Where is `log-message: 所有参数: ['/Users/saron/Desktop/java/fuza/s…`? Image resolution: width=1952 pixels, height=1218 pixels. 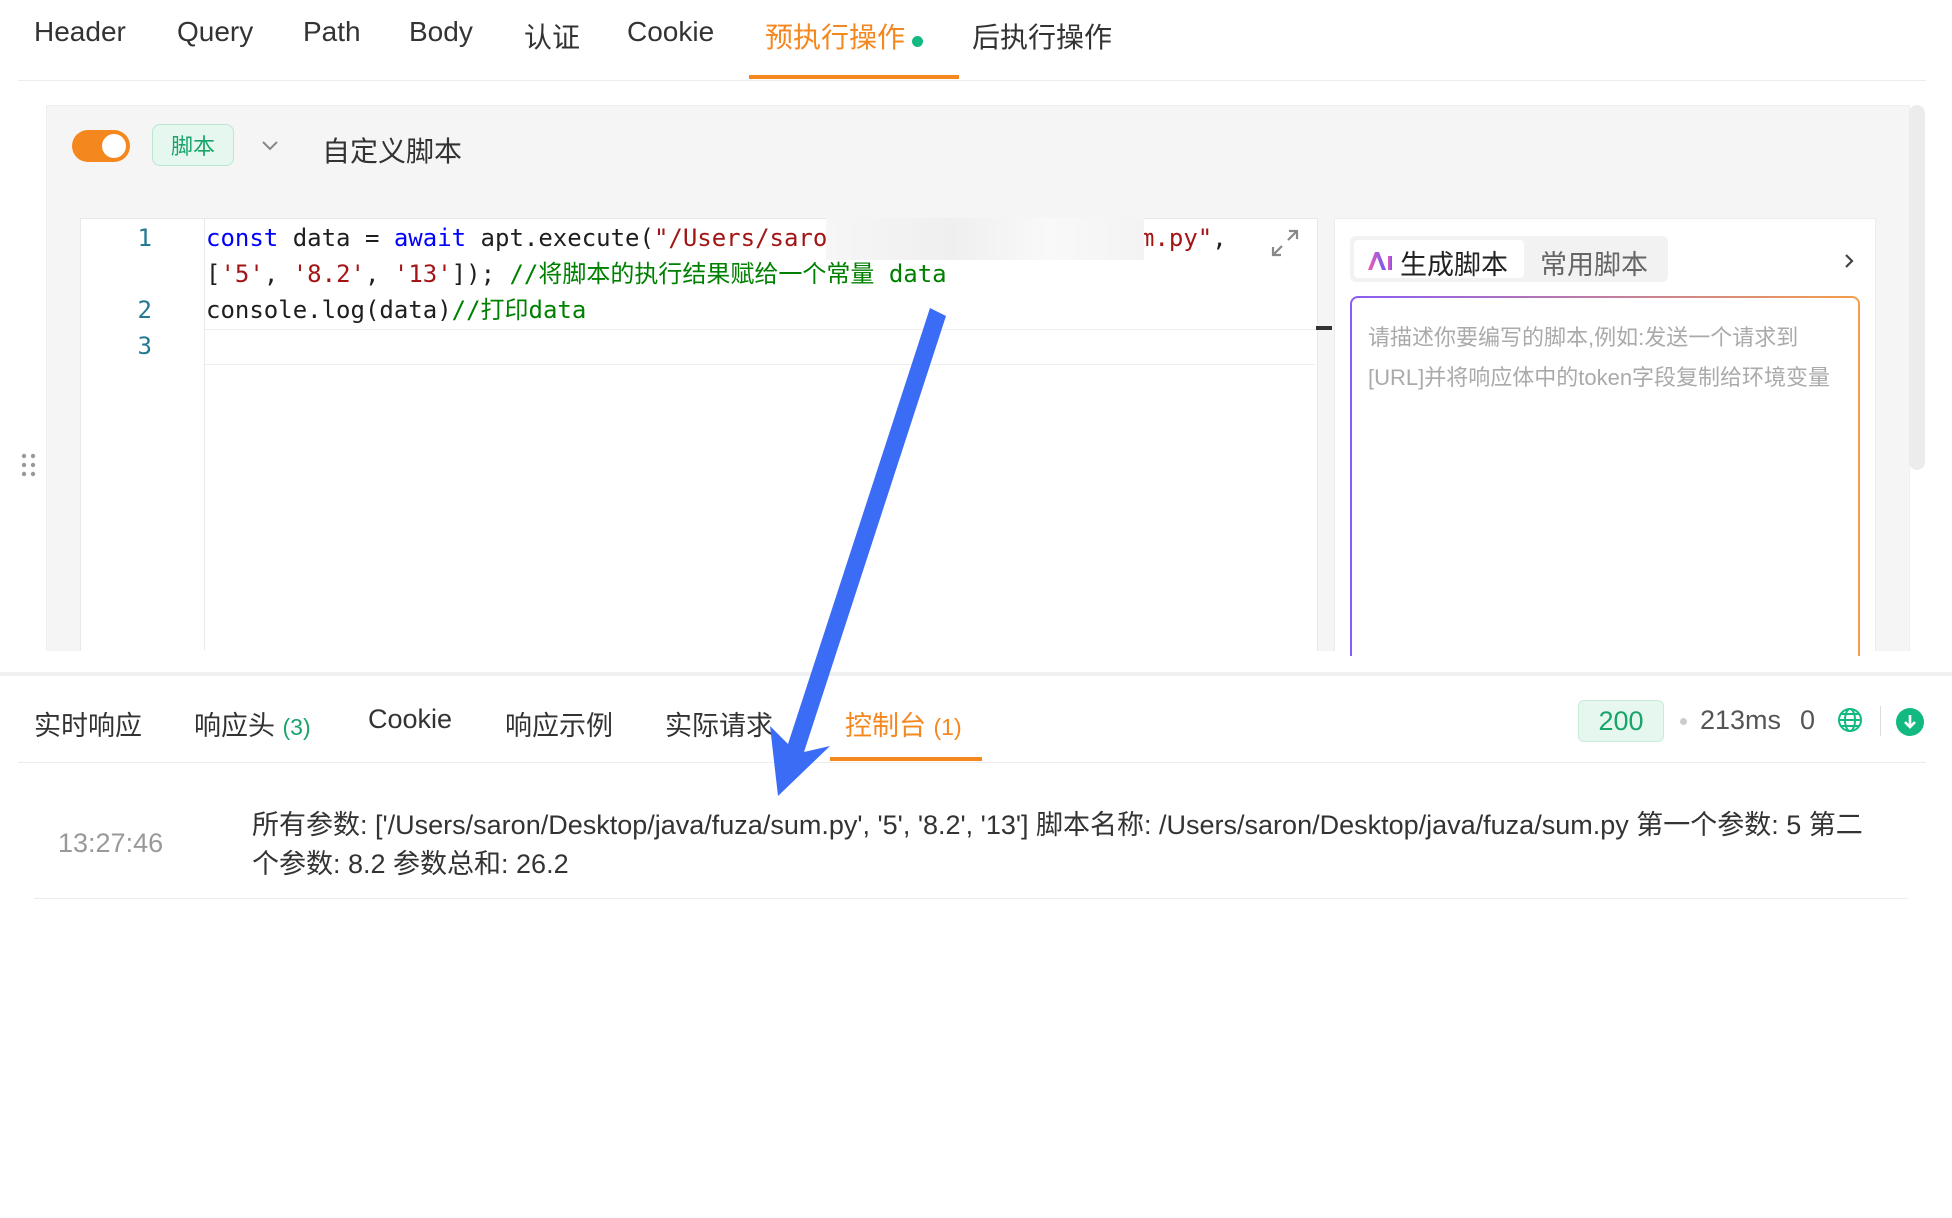 log-message: 所有参数: ['/Users/saron/Desktop/java/fuza/s… is located at coordinates (1057, 844).